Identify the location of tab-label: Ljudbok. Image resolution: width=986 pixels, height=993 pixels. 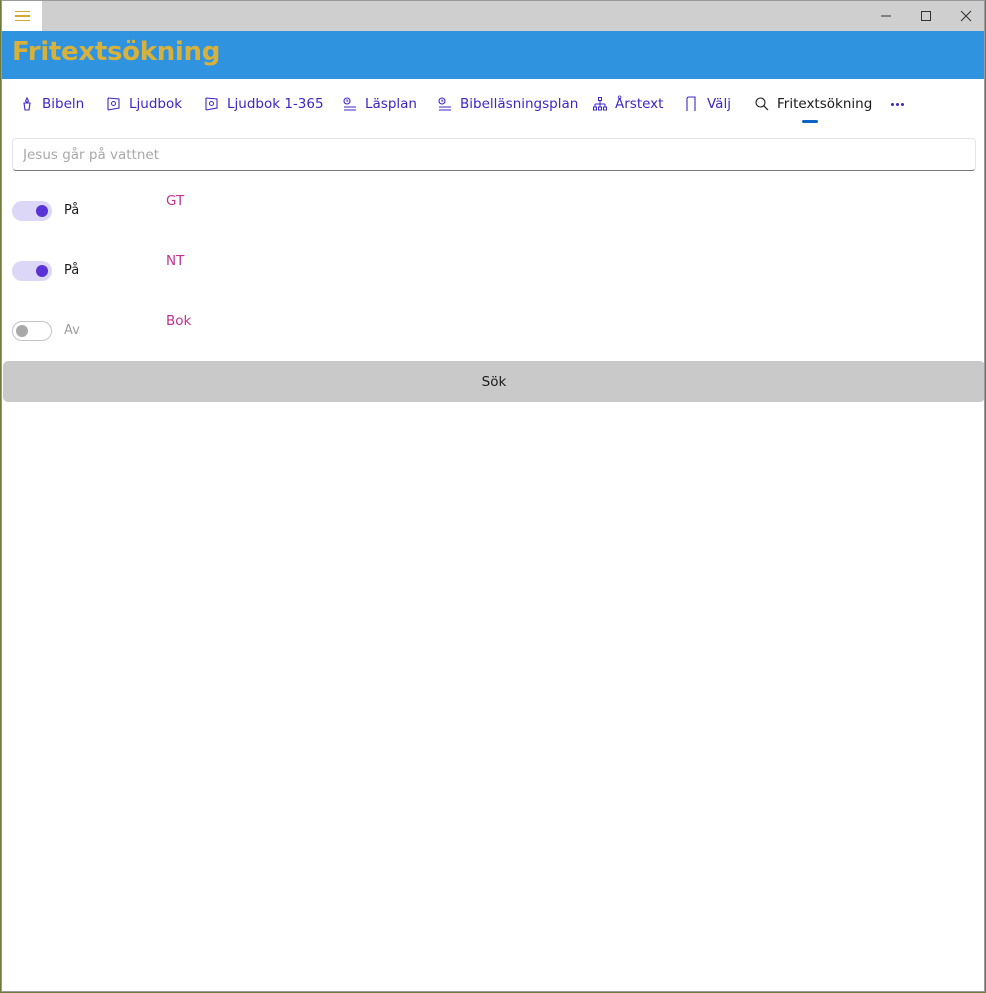
(156, 104).